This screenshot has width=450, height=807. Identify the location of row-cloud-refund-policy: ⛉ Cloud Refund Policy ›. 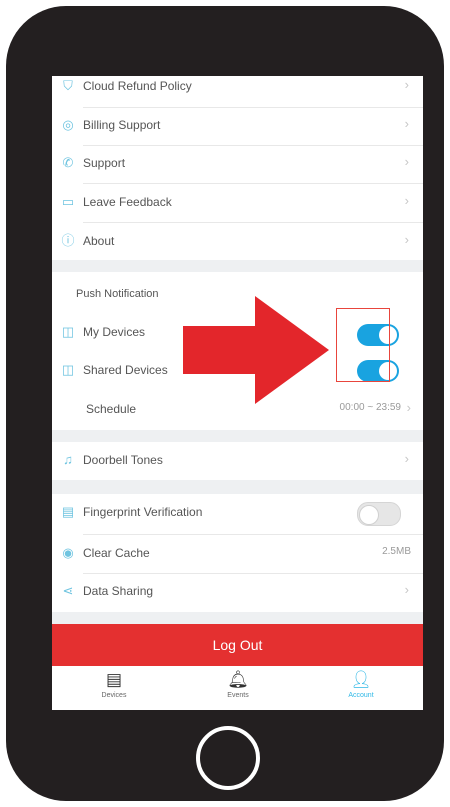
(237, 91).